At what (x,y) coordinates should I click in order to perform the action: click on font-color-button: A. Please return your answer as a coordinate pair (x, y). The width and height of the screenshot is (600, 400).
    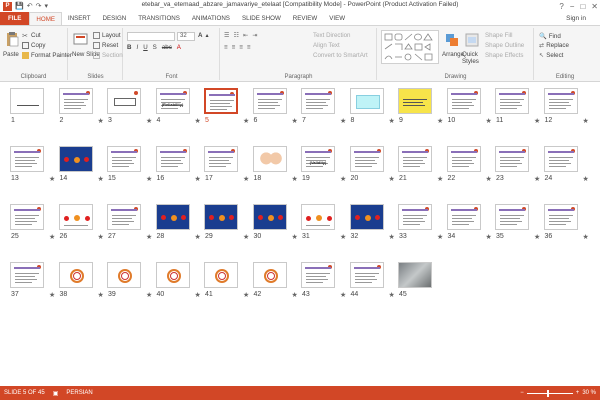
    Looking at the image, I should click on (179, 47).